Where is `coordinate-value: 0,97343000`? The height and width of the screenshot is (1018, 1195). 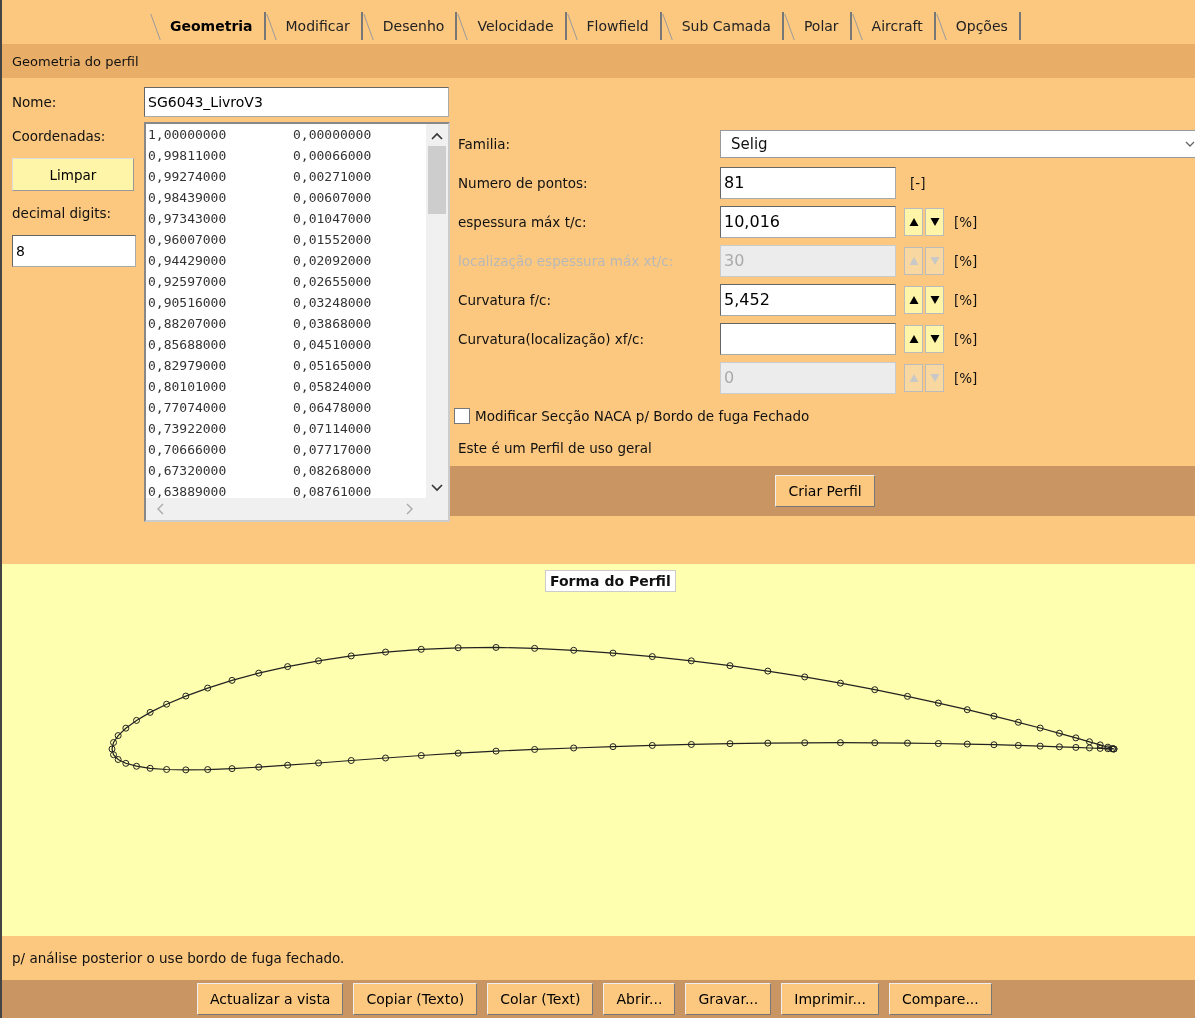
coordinate-value: 0,97343000 is located at coordinates (188, 219).